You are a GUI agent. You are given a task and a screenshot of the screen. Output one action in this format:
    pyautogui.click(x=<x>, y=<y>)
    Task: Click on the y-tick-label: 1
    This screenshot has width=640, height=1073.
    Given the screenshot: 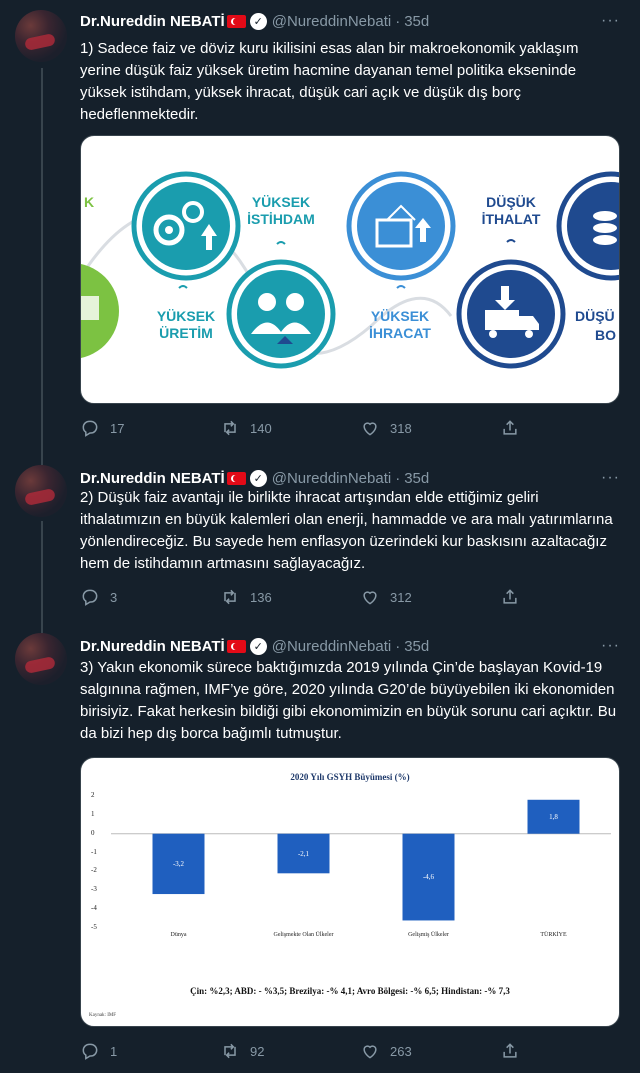 What is the action you would take?
    pyautogui.click(x=93, y=813)
    